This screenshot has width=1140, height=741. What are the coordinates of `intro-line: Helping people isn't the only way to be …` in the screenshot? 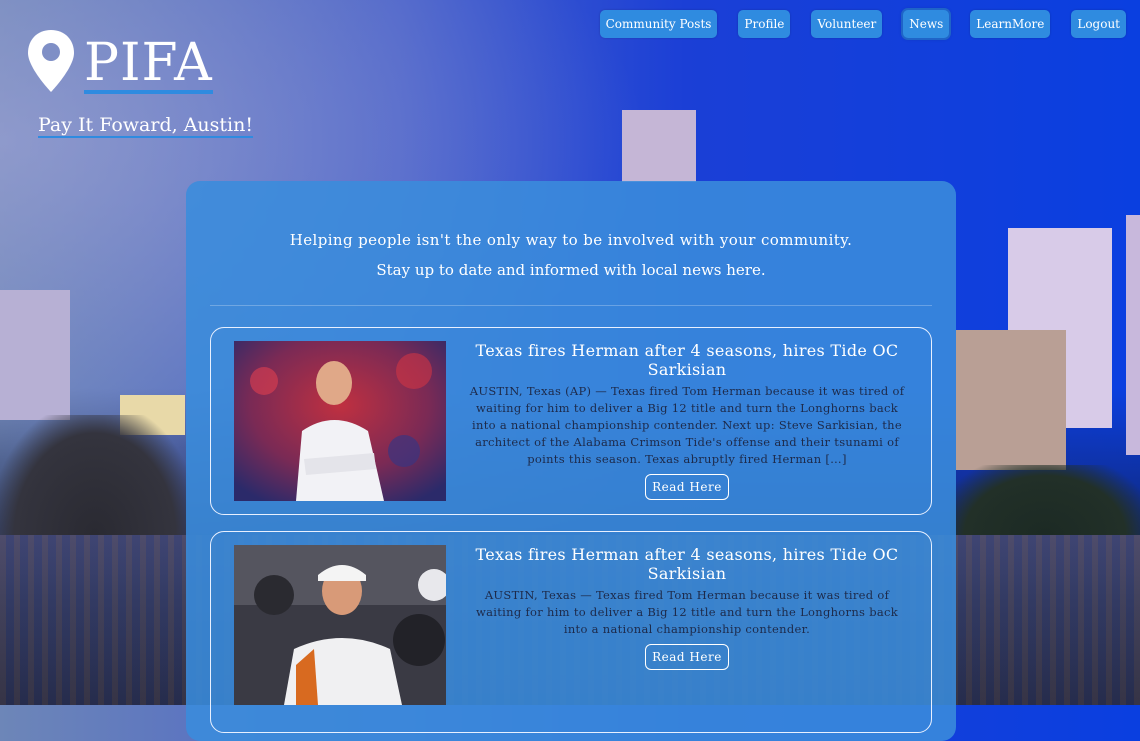 It's located at (571, 240).